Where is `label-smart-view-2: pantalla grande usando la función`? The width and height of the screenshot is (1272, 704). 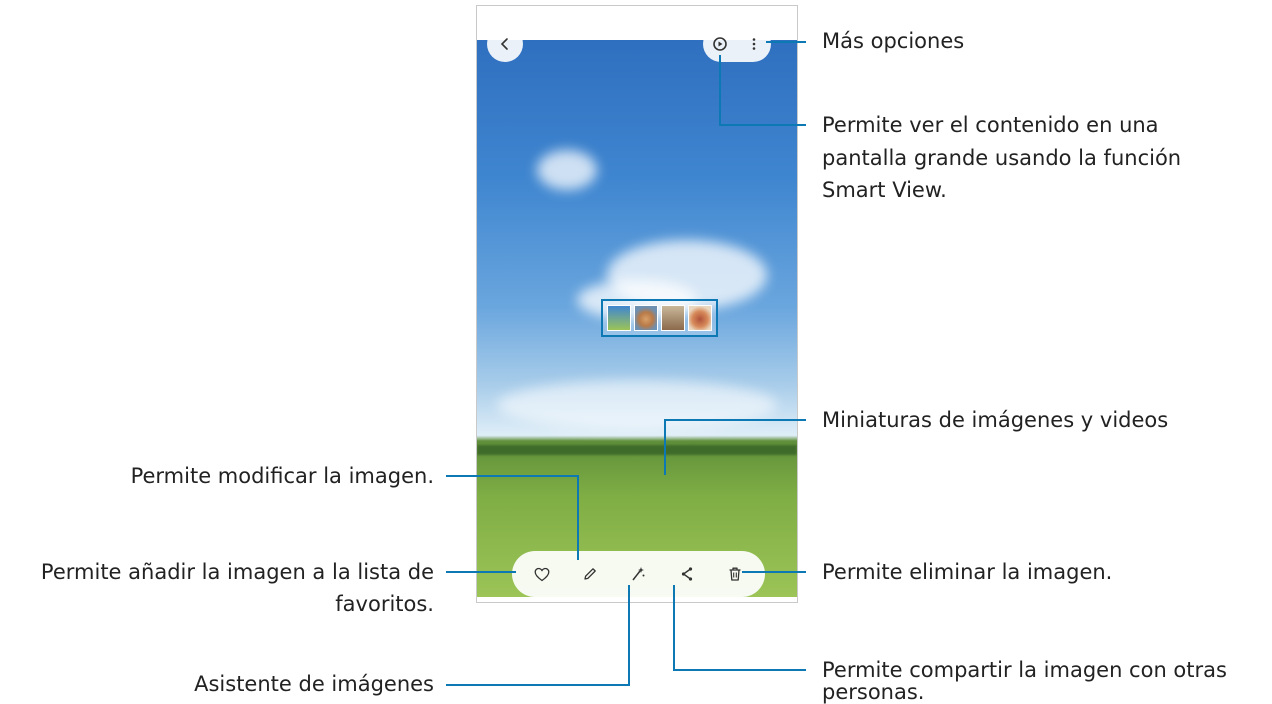 label-smart-view-2: pantalla grande usando la función is located at coordinates (1002, 158).